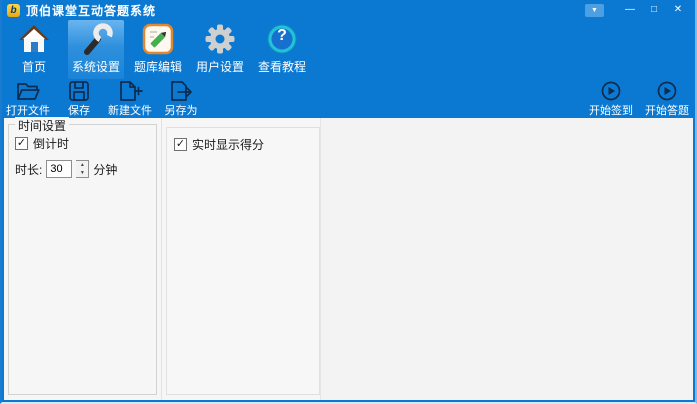  I want to click on duration-input, so click(59, 169).